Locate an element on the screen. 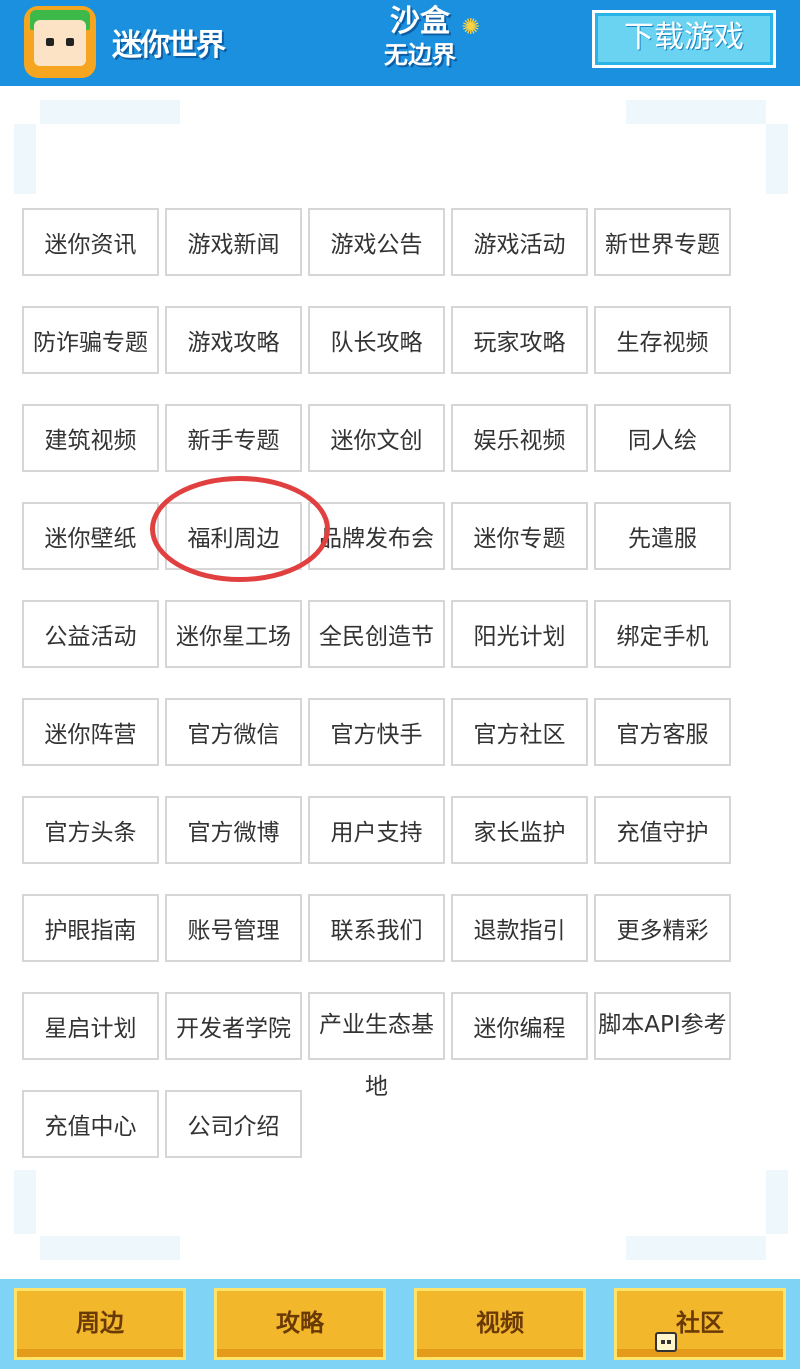  grid-link-46: 公司介绍 is located at coordinates (233, 1124).